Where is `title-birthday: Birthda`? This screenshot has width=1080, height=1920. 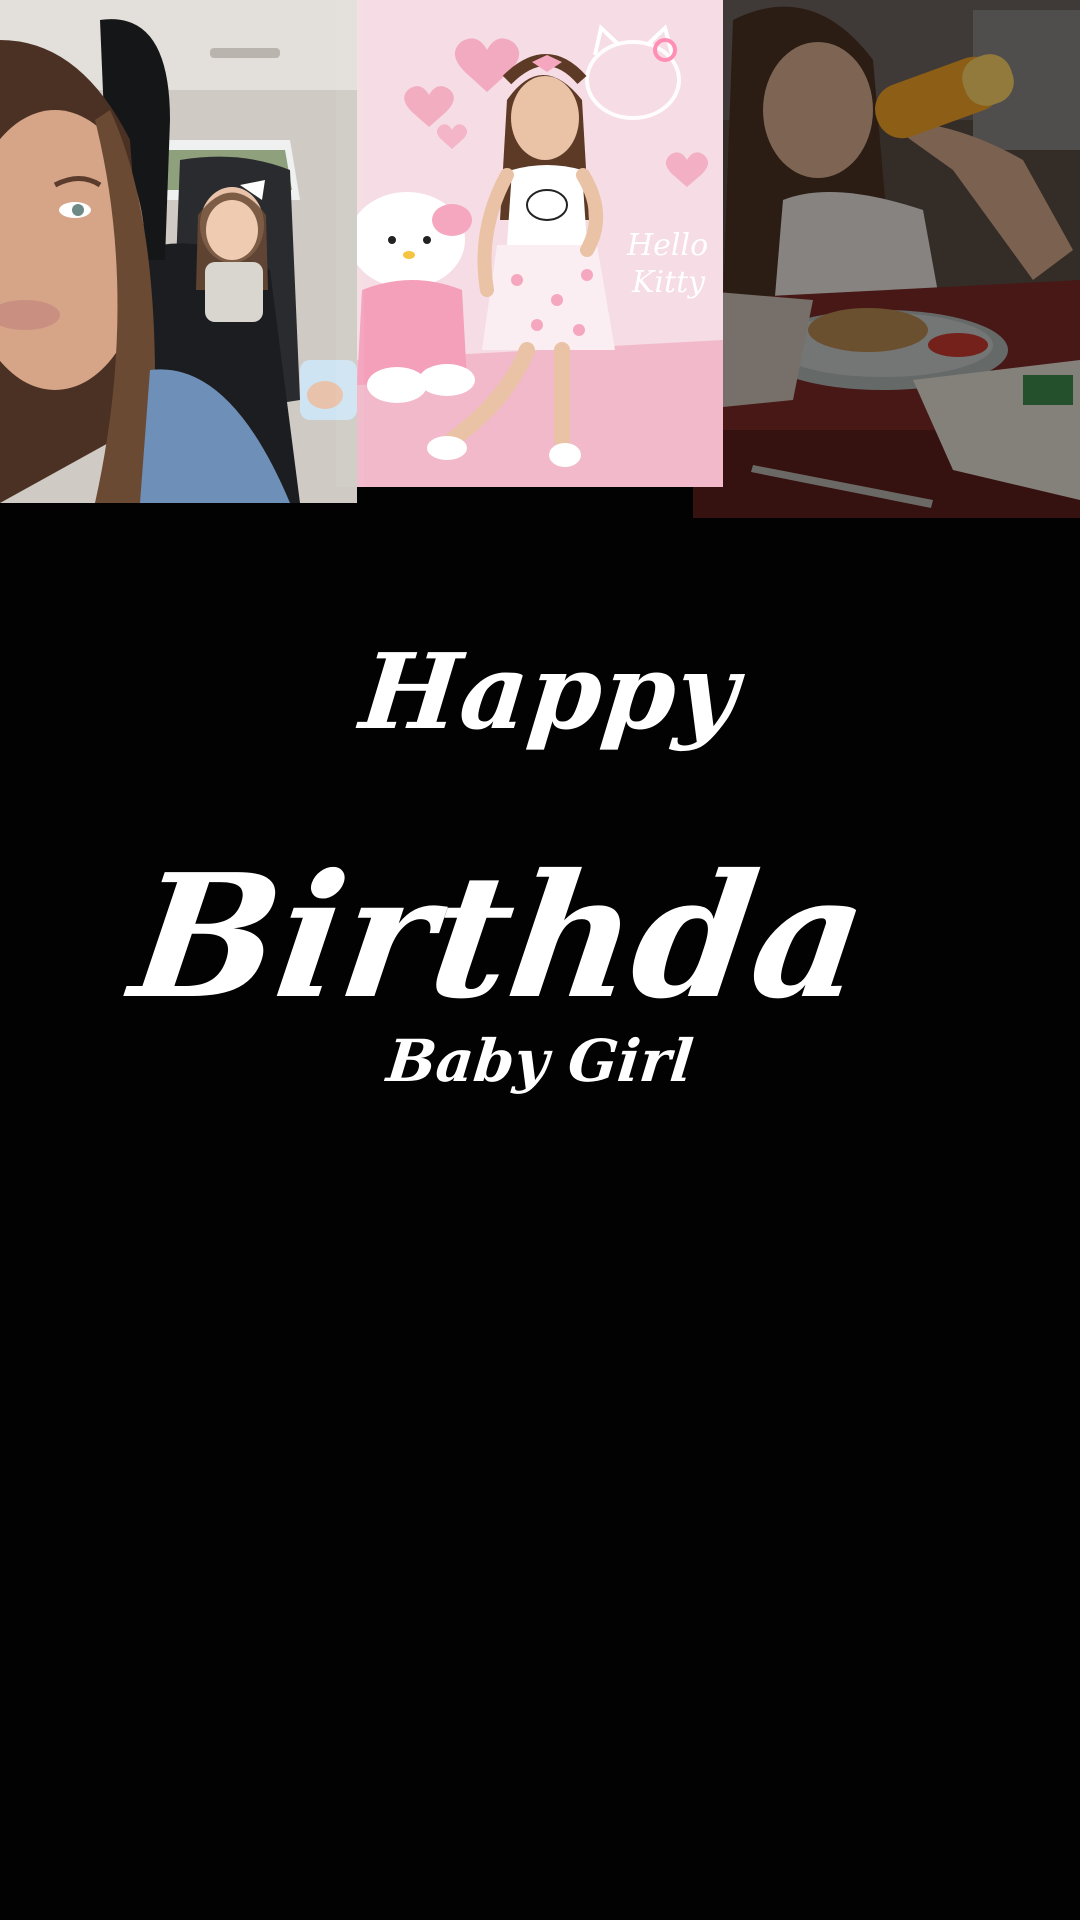
title-birthday: Birthda is located at coordinates (500, 937).